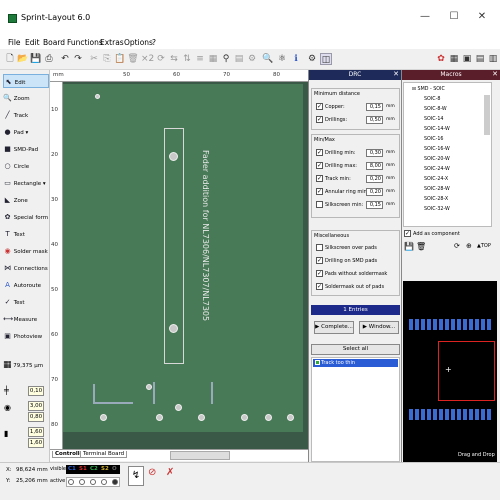  I want to click on menu-help: ?, so click(154, 42).